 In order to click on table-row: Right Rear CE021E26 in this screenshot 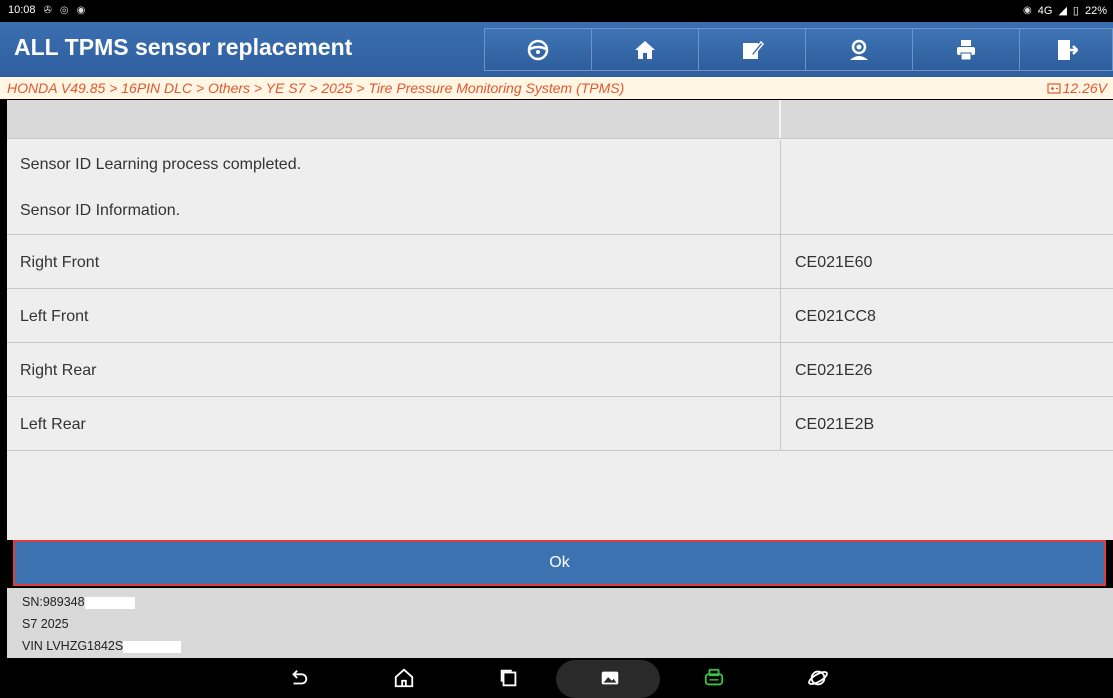, I will do `click(560, 370)`.